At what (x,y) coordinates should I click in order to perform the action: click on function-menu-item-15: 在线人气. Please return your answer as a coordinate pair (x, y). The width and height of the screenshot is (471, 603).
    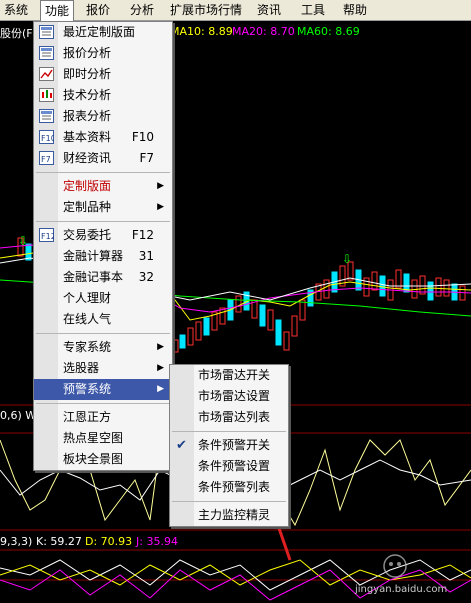
    Looking at the image, I should click on (103, 319).